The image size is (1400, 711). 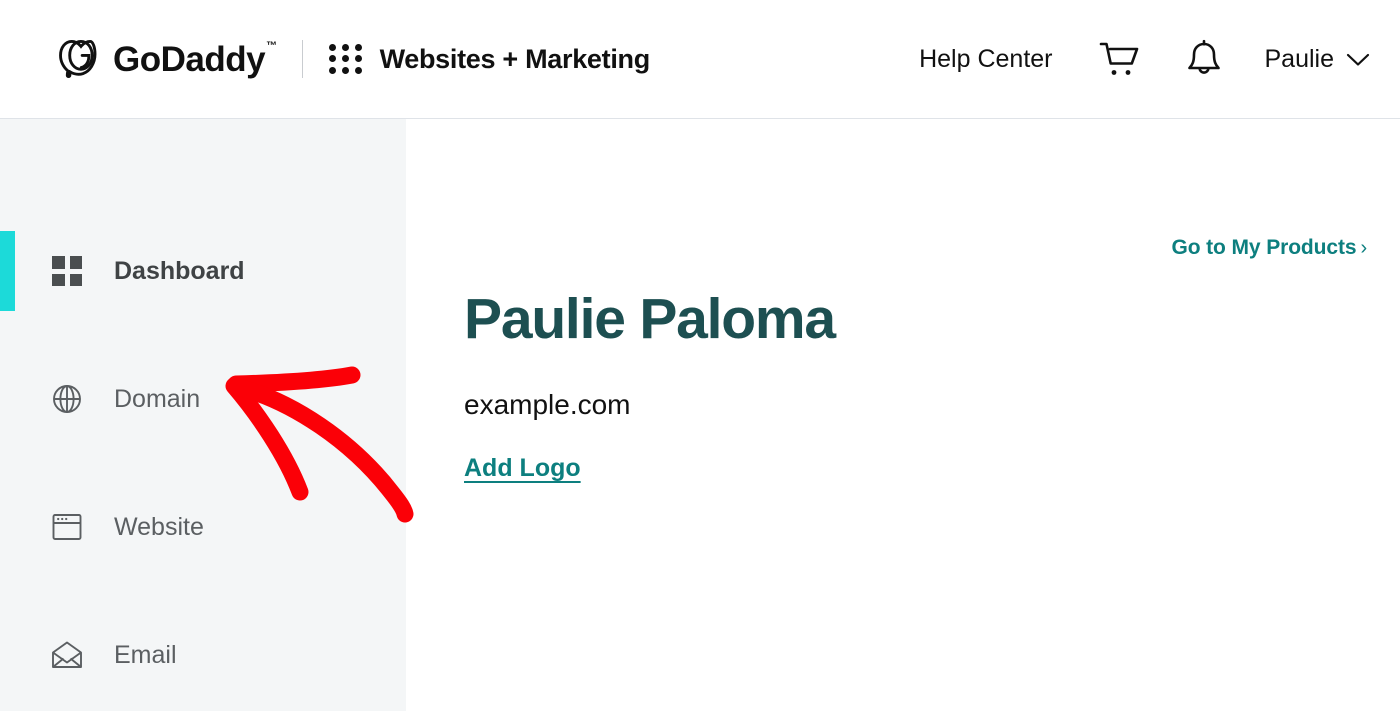 I want to click on sidebar-item-label: Email, so click(x=145, y=654).